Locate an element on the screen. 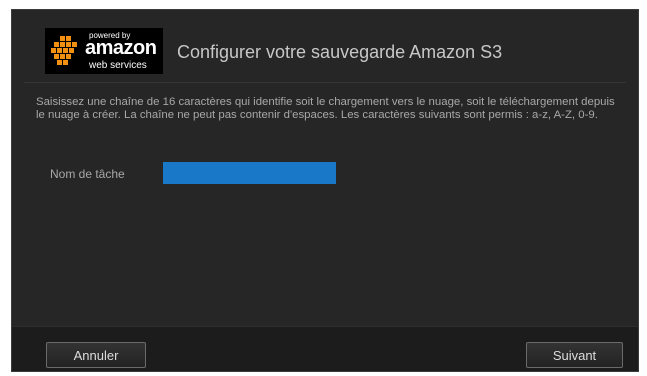 This screenshot has width=647, height=376. dialog-title: Configurer votre sauvegarde Amazon S3 is located at coordinates (340, 52).